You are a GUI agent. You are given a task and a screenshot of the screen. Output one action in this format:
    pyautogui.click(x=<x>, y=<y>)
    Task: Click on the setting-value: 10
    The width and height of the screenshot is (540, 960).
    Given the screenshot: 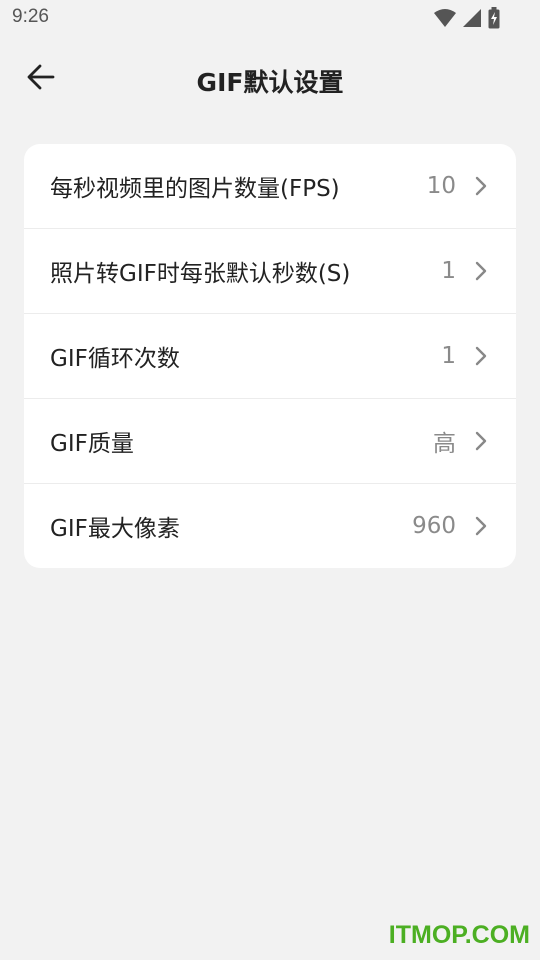 What is the action you would take?
    pyautogui.click(x=441, y=186)
    